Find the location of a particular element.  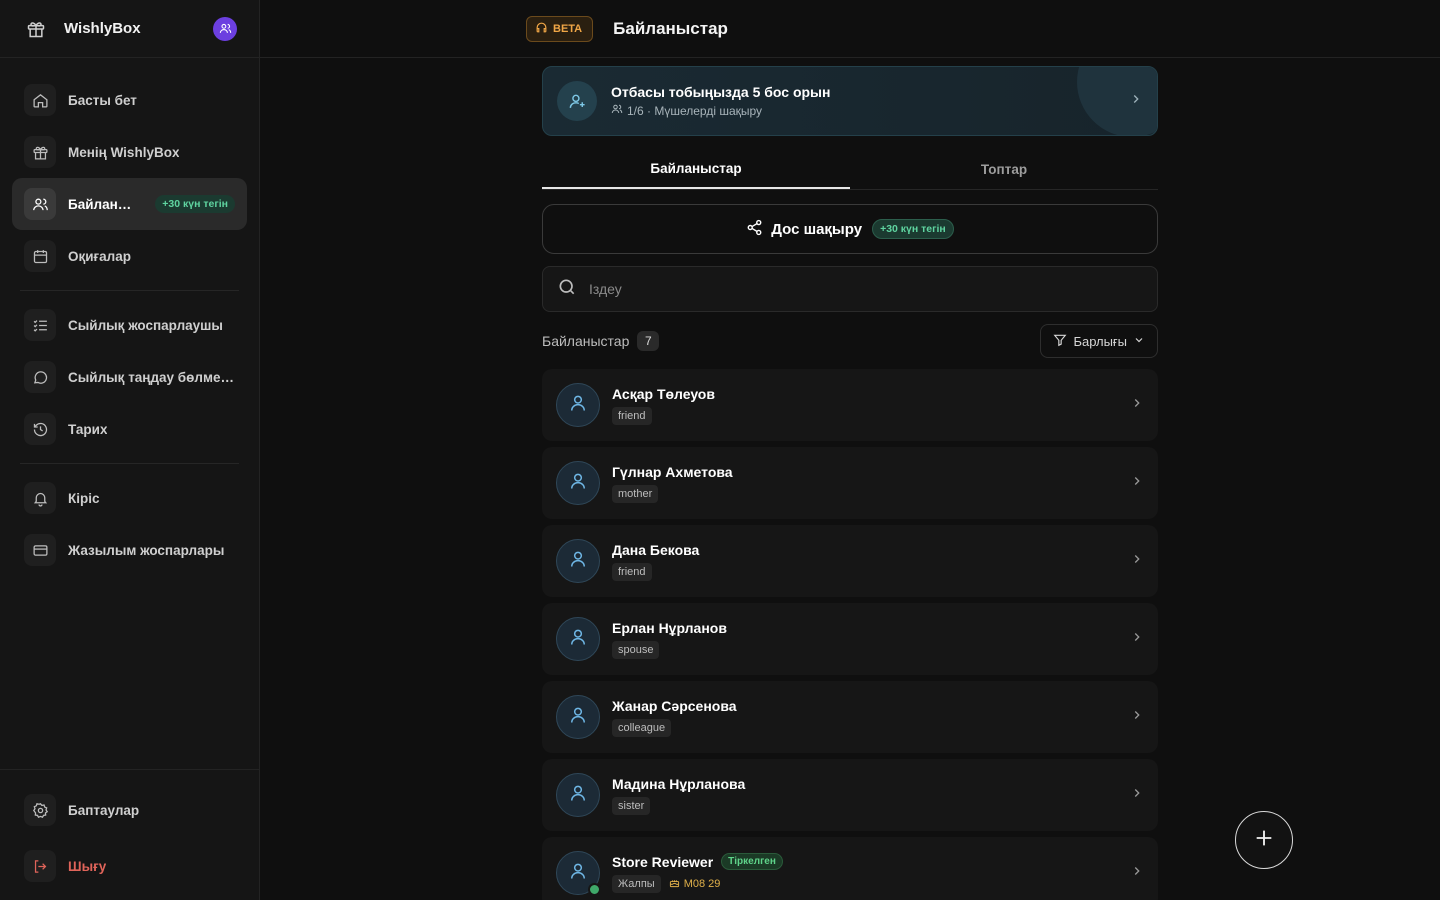

top-header: BETA Байланыстар is located at coordinates (850, 29).